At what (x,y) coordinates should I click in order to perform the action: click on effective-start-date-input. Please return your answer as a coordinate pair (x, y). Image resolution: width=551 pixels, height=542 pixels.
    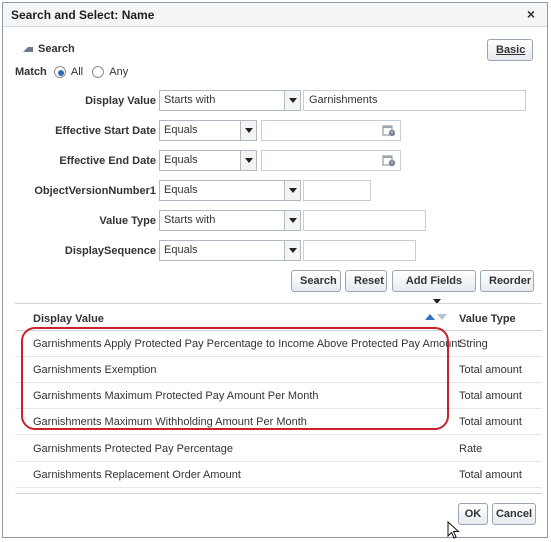
    Looking at the image, I should click on (331, 130).